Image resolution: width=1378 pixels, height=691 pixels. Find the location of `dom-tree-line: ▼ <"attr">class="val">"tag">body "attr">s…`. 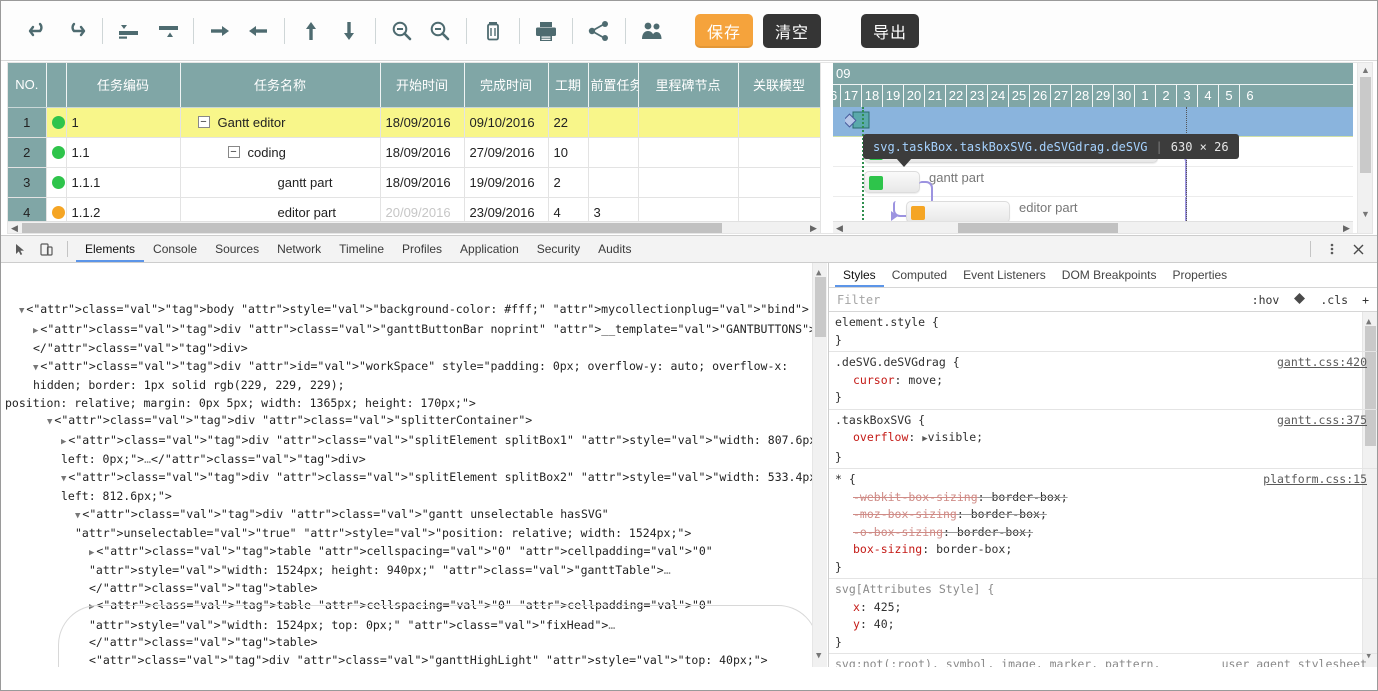

dom-tree-line: ▼ <"attr">class="val">"tag">body "attr">s… is located at coordinates (414, 311).